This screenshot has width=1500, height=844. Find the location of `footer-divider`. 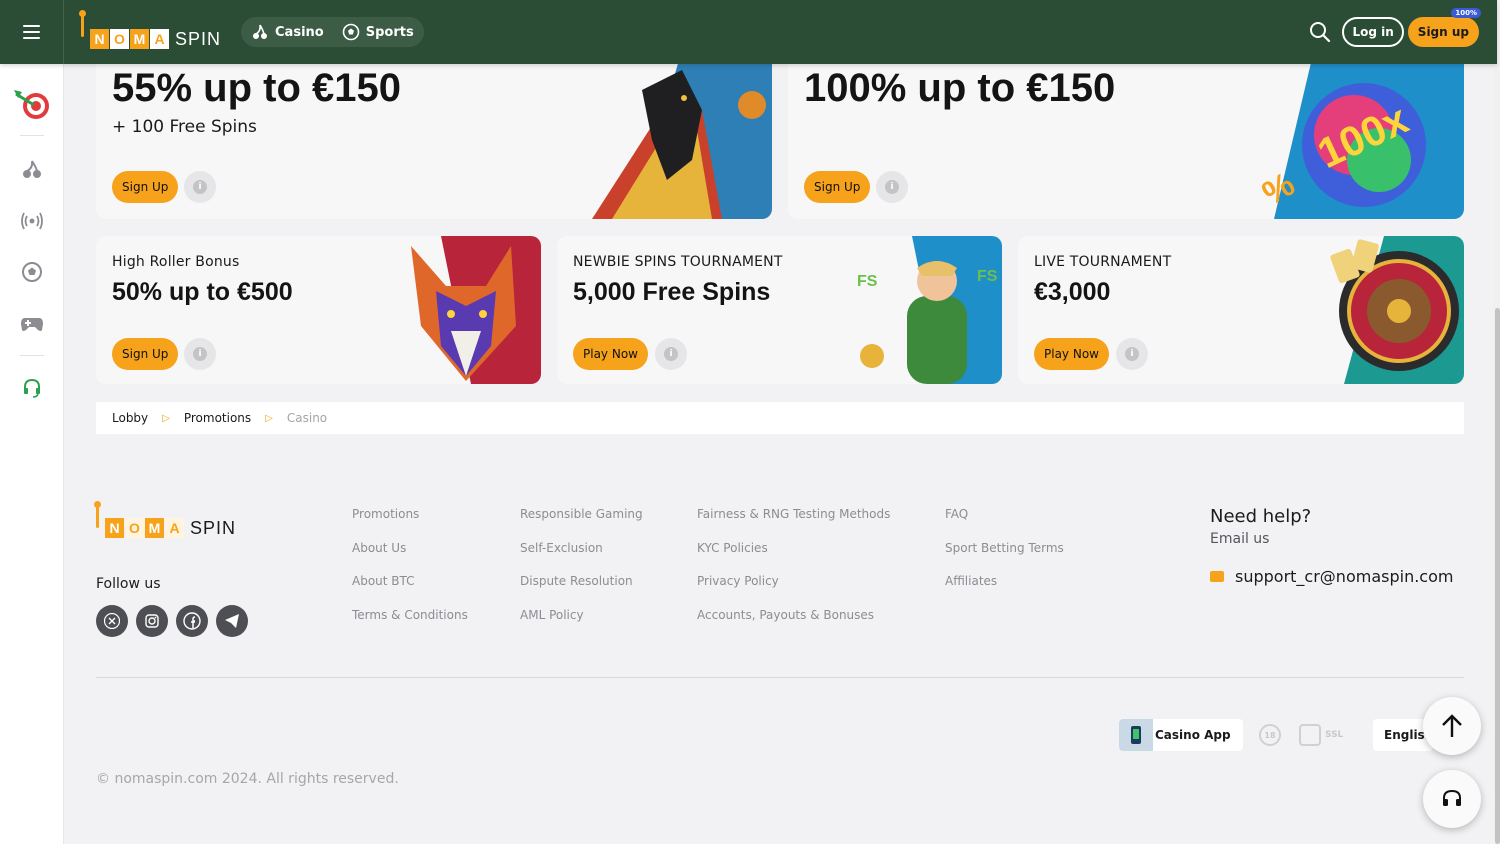

footer-divider is located at coordinates (780, 677).